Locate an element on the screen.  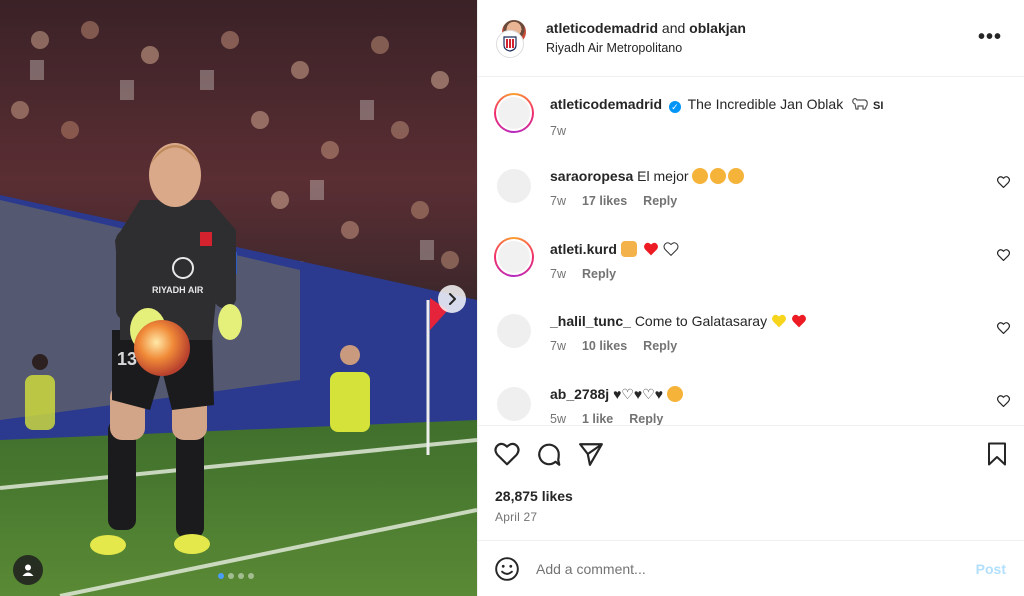
comment-username: atleticodemadrid is located at coordinates (606, 104).